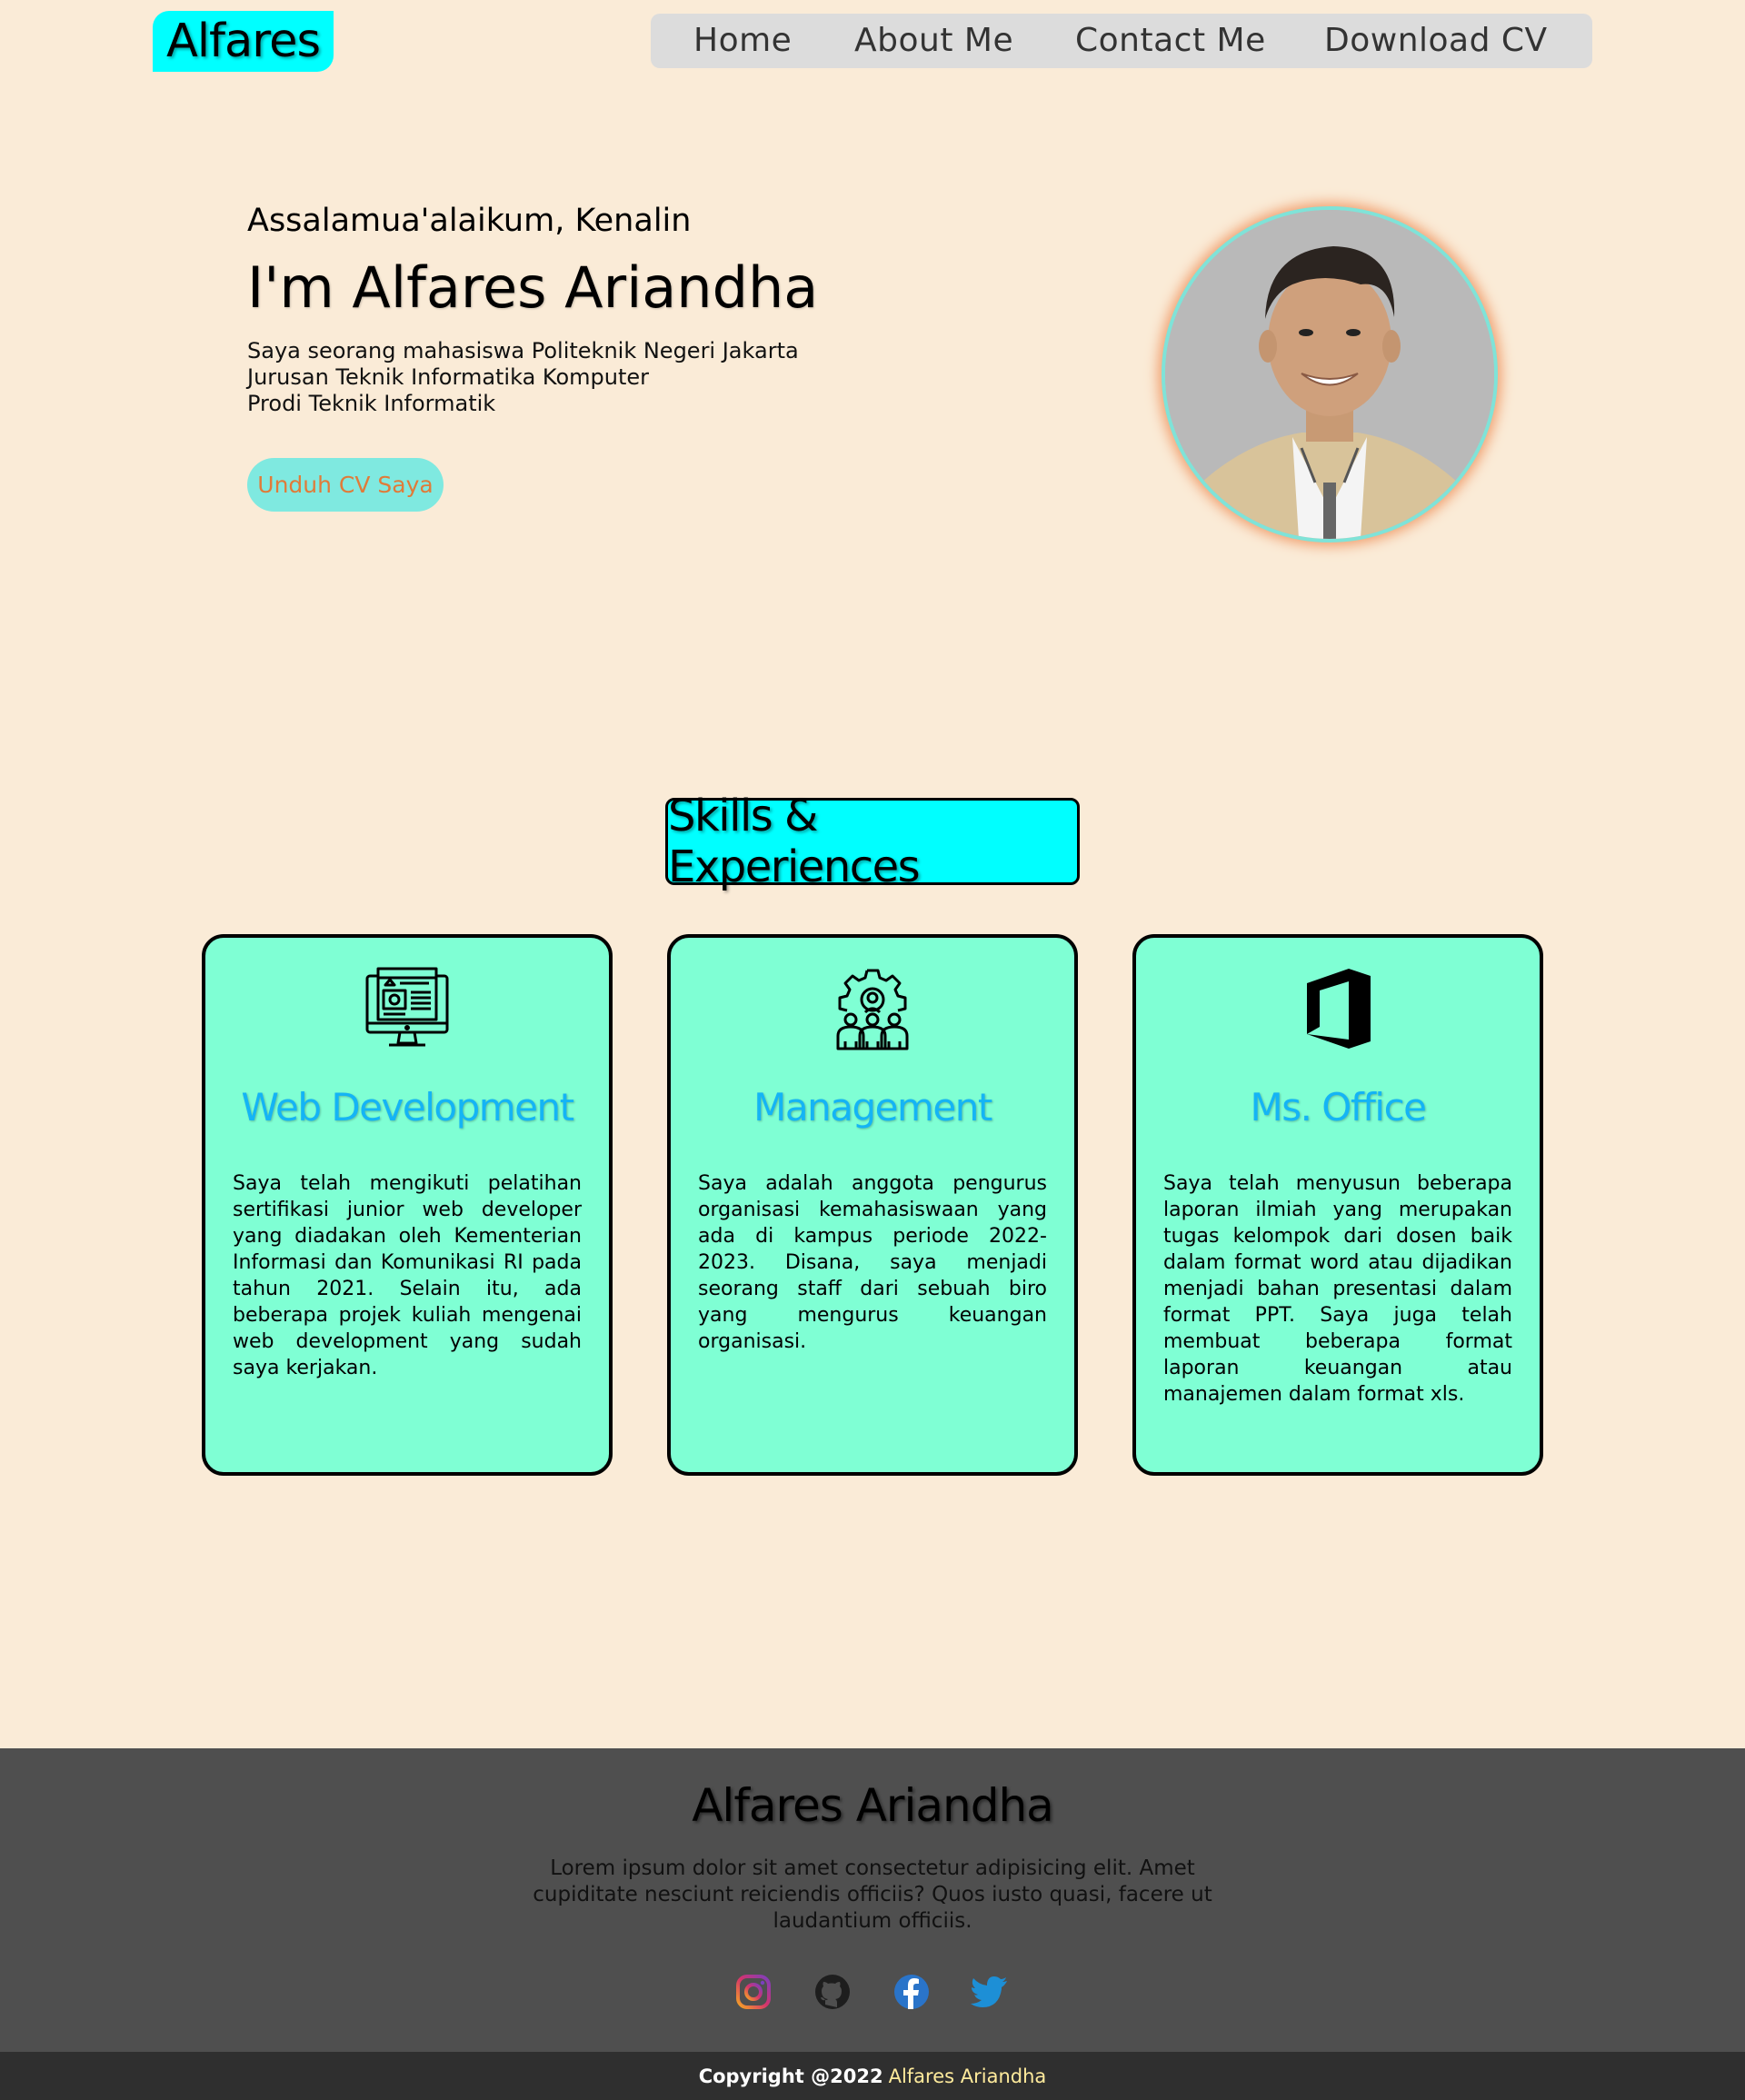 The width and height of the screenshot is (1745, 2100). Describe the element at coordinates (912, 1992) in the screenshot. I see `facebook-icon` at that location.